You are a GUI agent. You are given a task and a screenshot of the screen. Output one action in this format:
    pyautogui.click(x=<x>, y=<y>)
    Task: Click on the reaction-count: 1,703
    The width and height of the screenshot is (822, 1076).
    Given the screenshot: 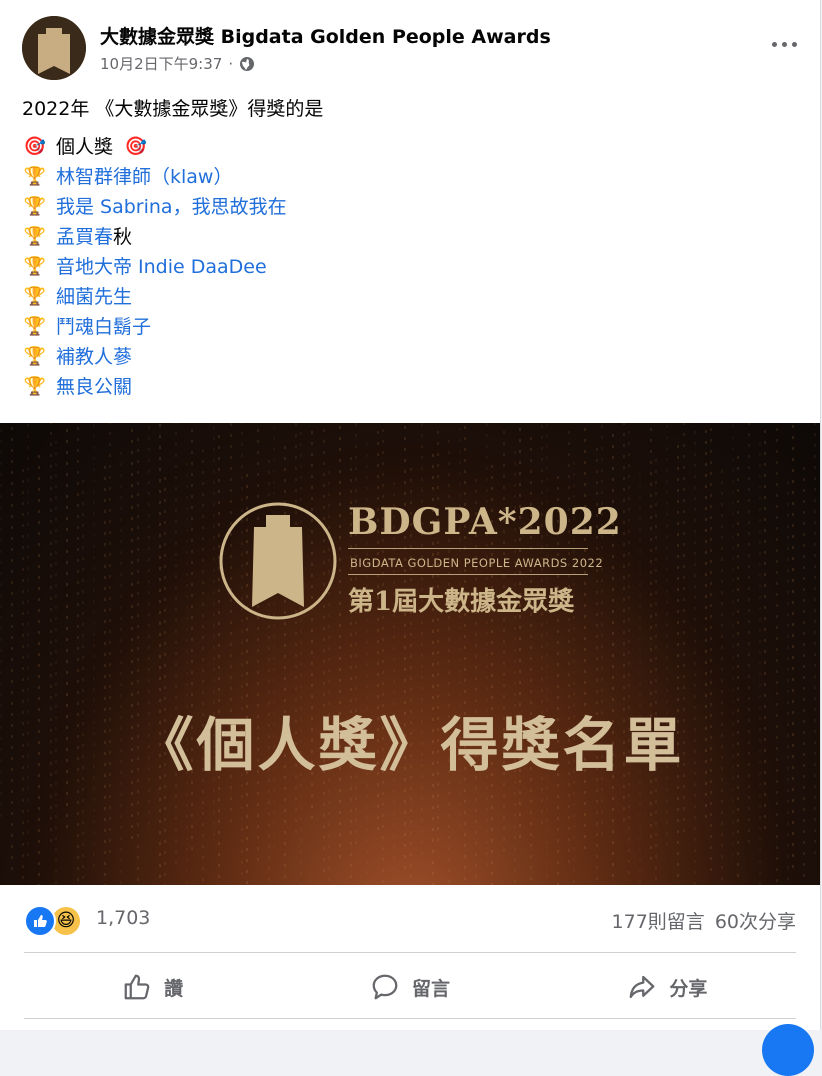 What is the action you would take?
    pyautogui.click(x=123, y=918)
    